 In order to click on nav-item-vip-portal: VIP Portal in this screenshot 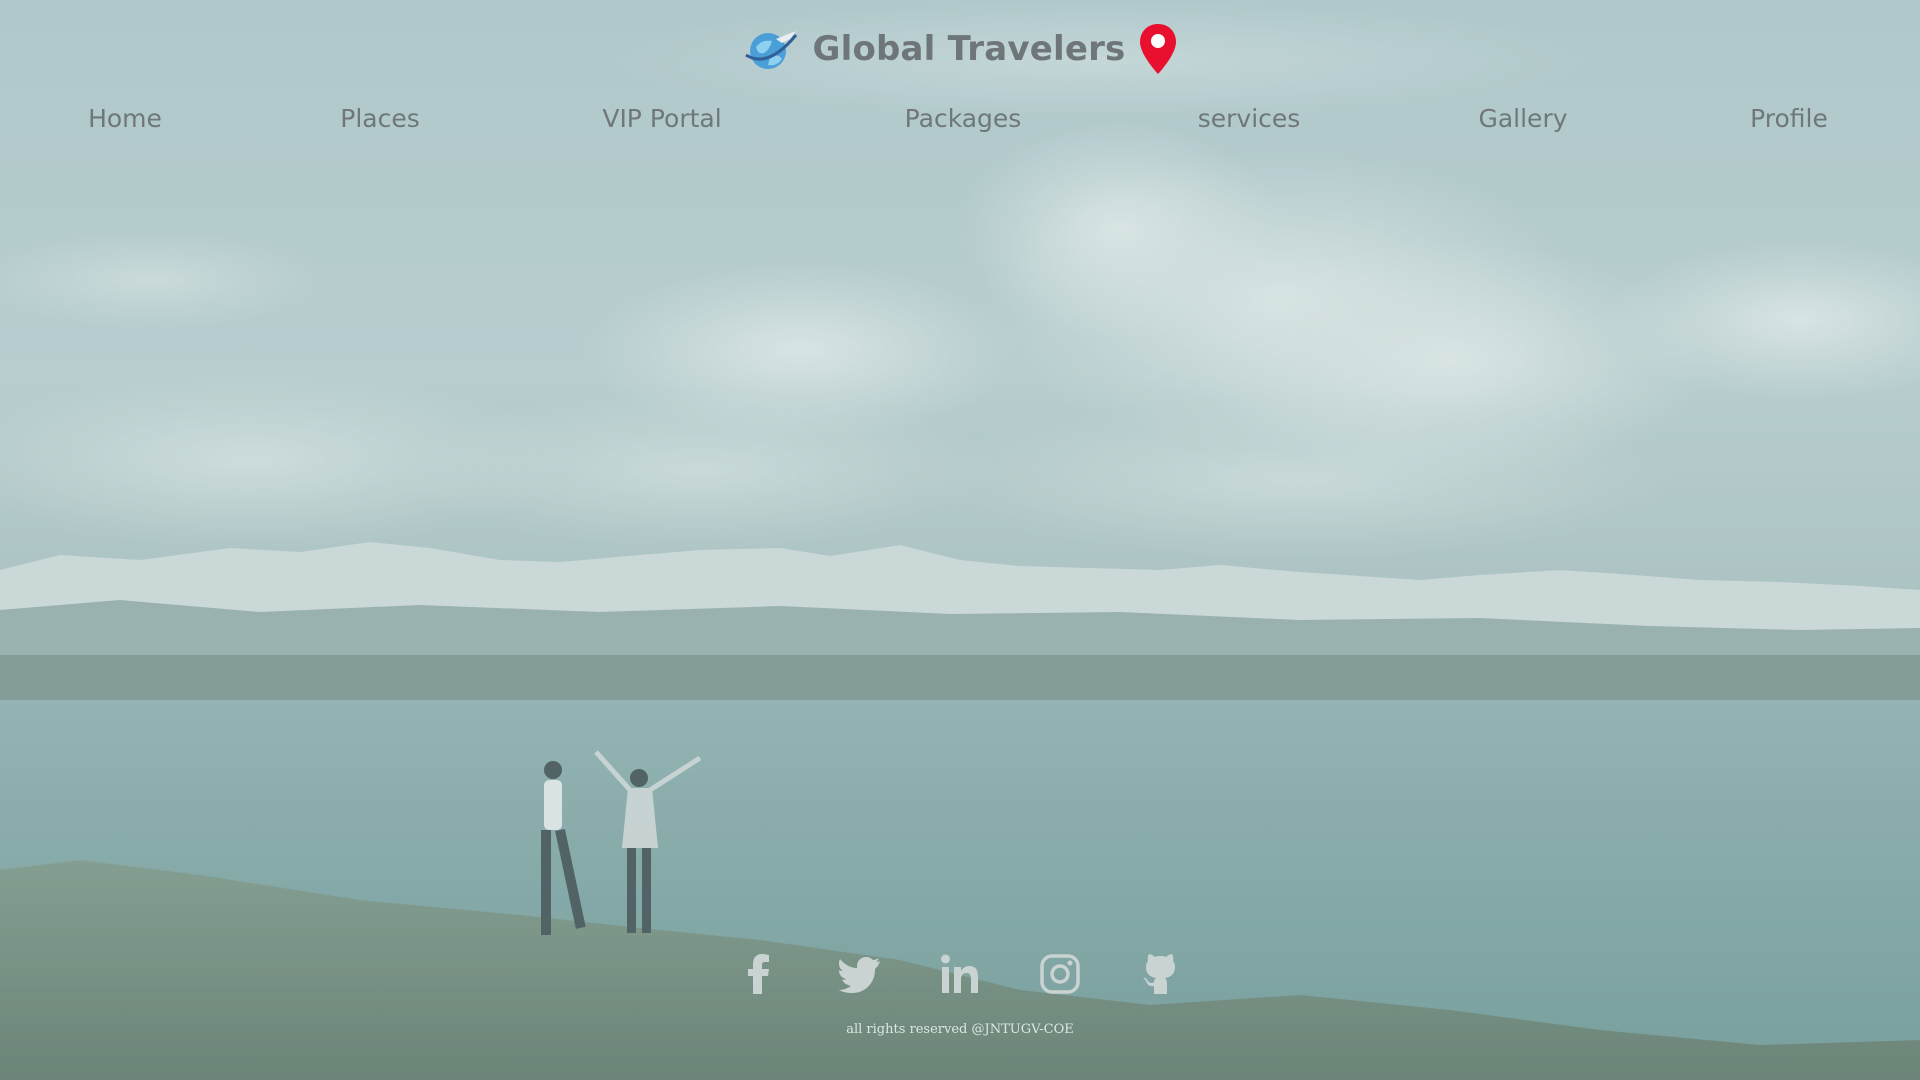, I will do `click(661, 118)`.